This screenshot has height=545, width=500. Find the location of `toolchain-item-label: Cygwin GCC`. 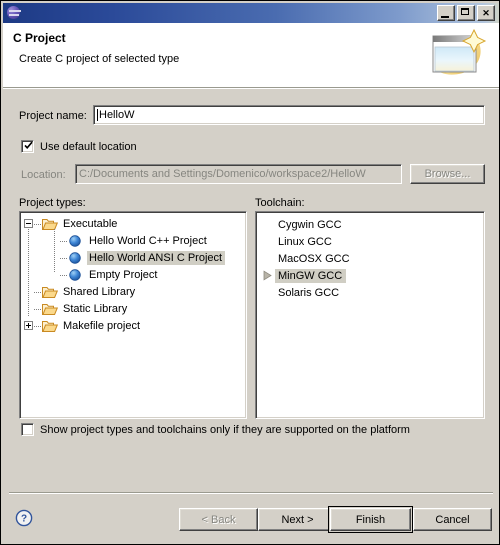

toolchain-item-label: Cygwin GCC is located at coordinates (310, 224).